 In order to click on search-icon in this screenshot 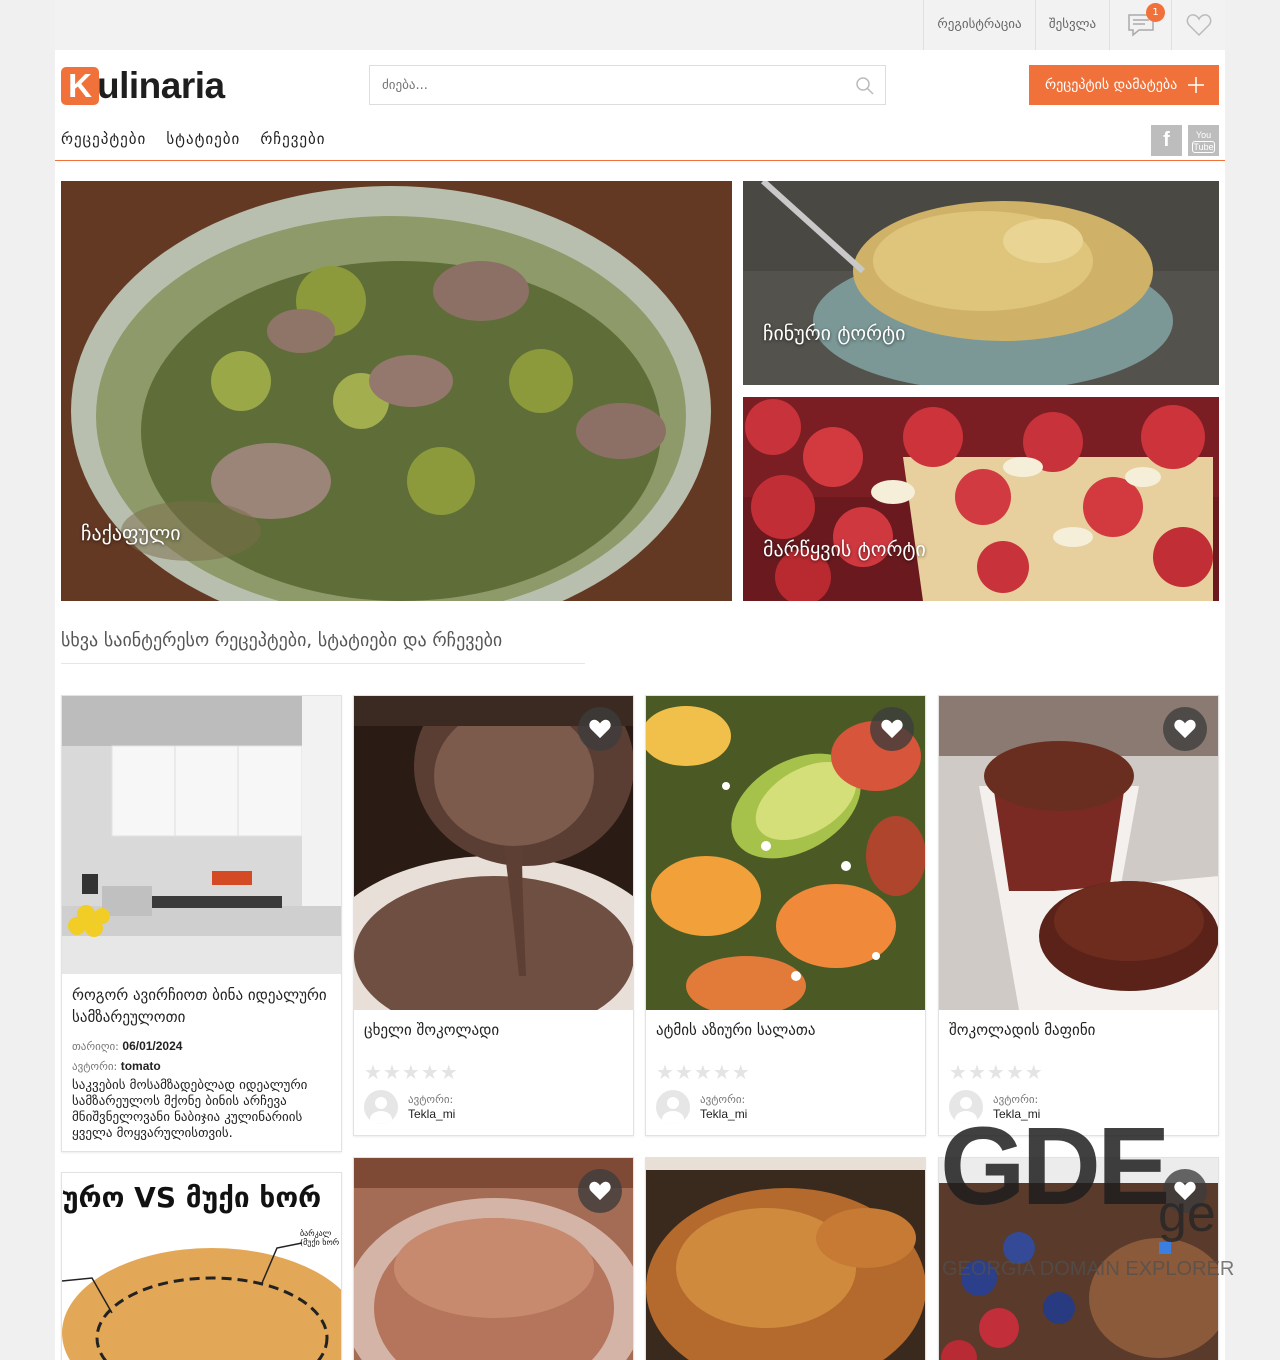, I will do `click(865, 86)`.